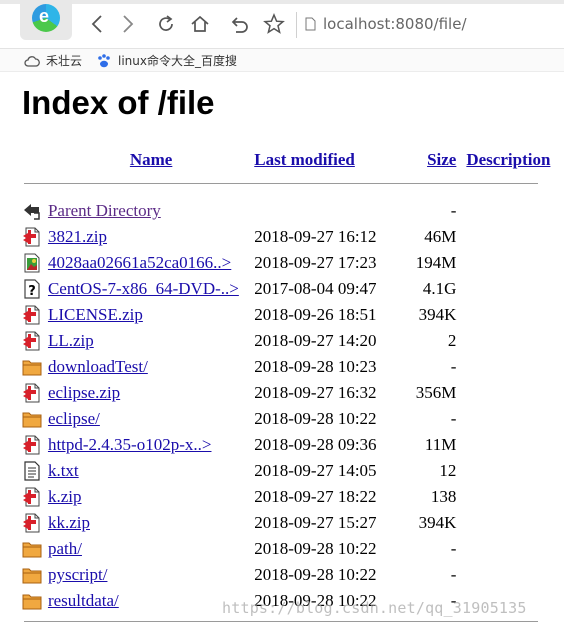 This screenshot has width=564, height=629. I want to click on name-cell: downloadTest/, so click(151, 367).